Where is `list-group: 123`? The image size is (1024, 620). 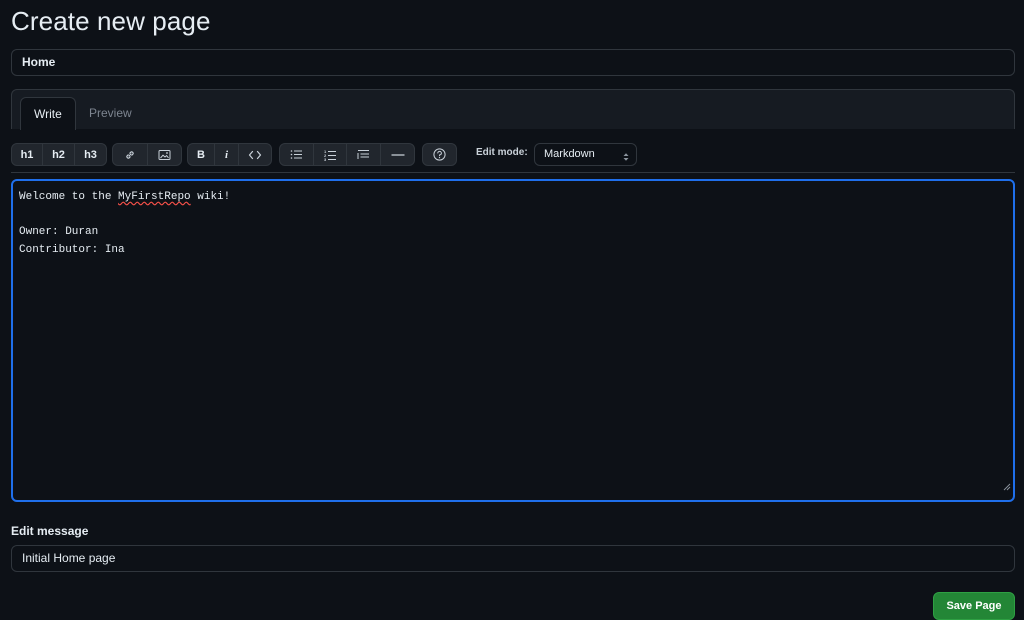
list-group: 123 is located at coordinates (347, 154).